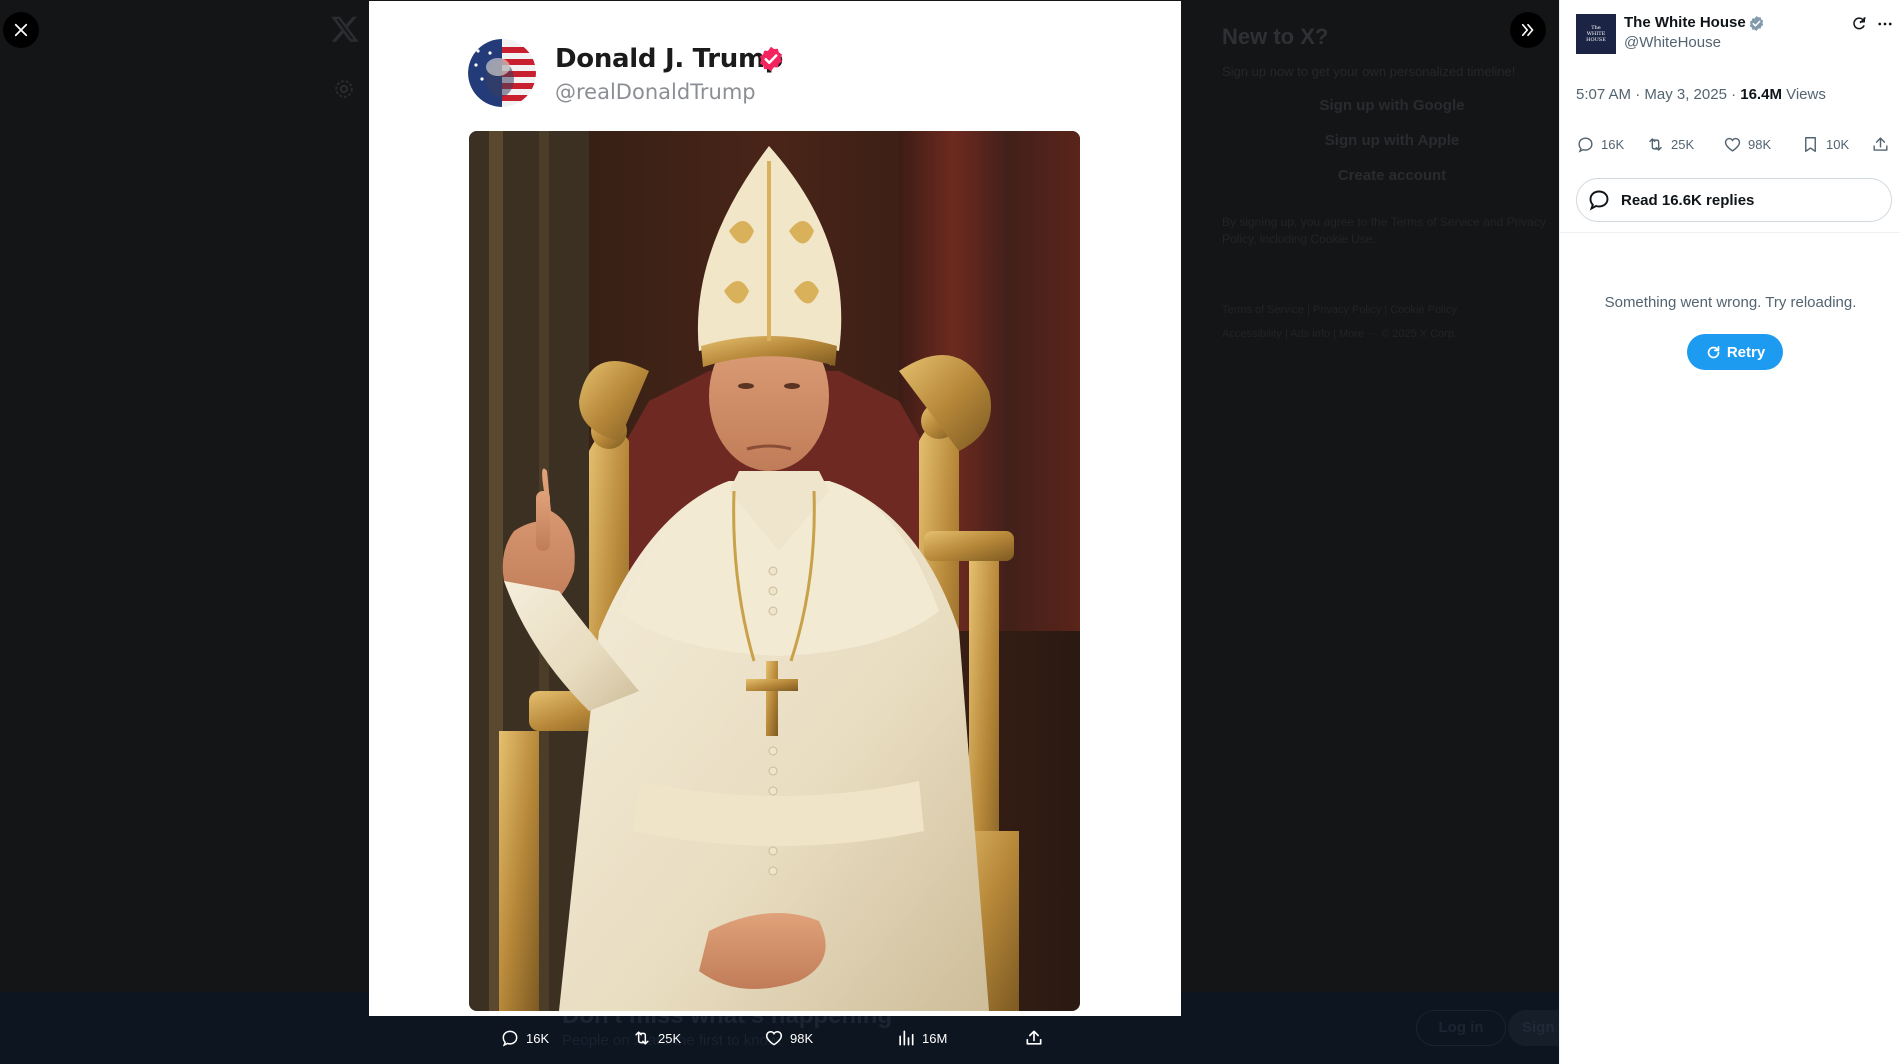 This screenshot has height=1064, width=1900. Describe the element at coordinates (1658, 94) in the screenshot. I see `post-timestamp: 5:07 AM · May 3, 2025 ·` at that location.